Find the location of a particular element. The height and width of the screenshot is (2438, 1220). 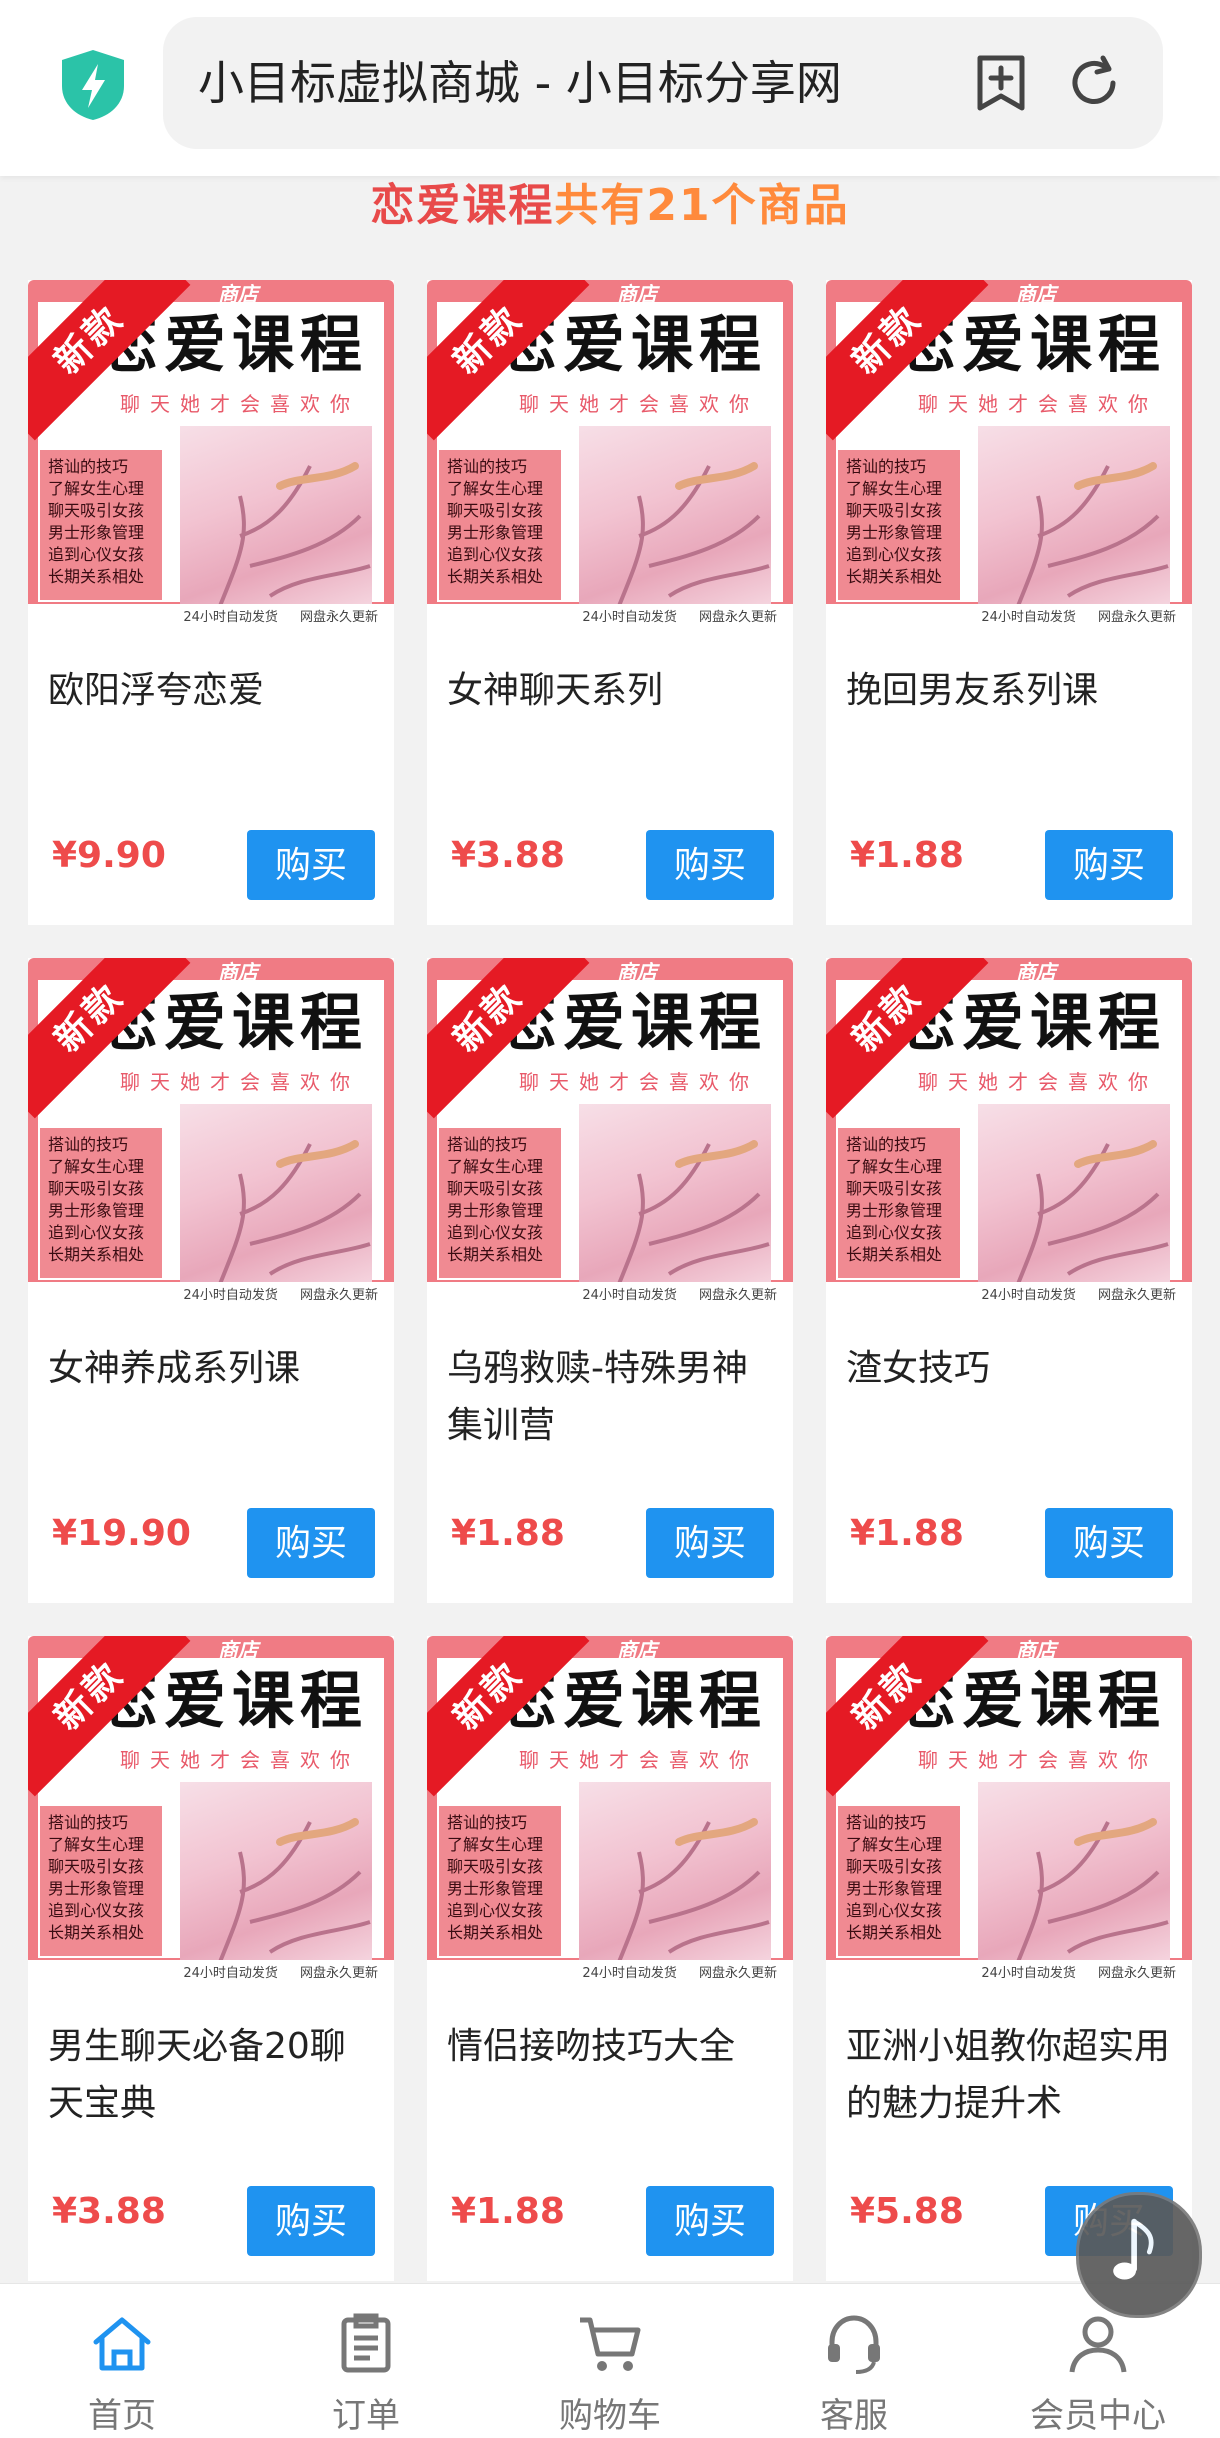

page-title: 小目标虚拟商城 - 小目标分享网 is located at coordinates (593, 83).